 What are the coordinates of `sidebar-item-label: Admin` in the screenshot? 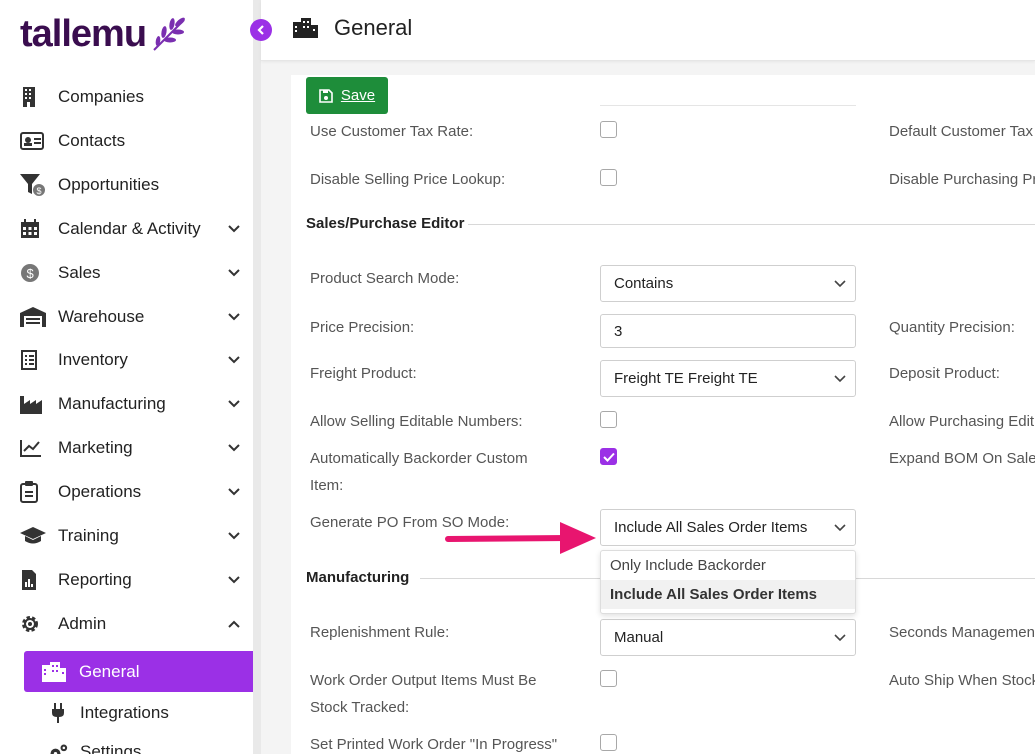 It's located at (82, 623).